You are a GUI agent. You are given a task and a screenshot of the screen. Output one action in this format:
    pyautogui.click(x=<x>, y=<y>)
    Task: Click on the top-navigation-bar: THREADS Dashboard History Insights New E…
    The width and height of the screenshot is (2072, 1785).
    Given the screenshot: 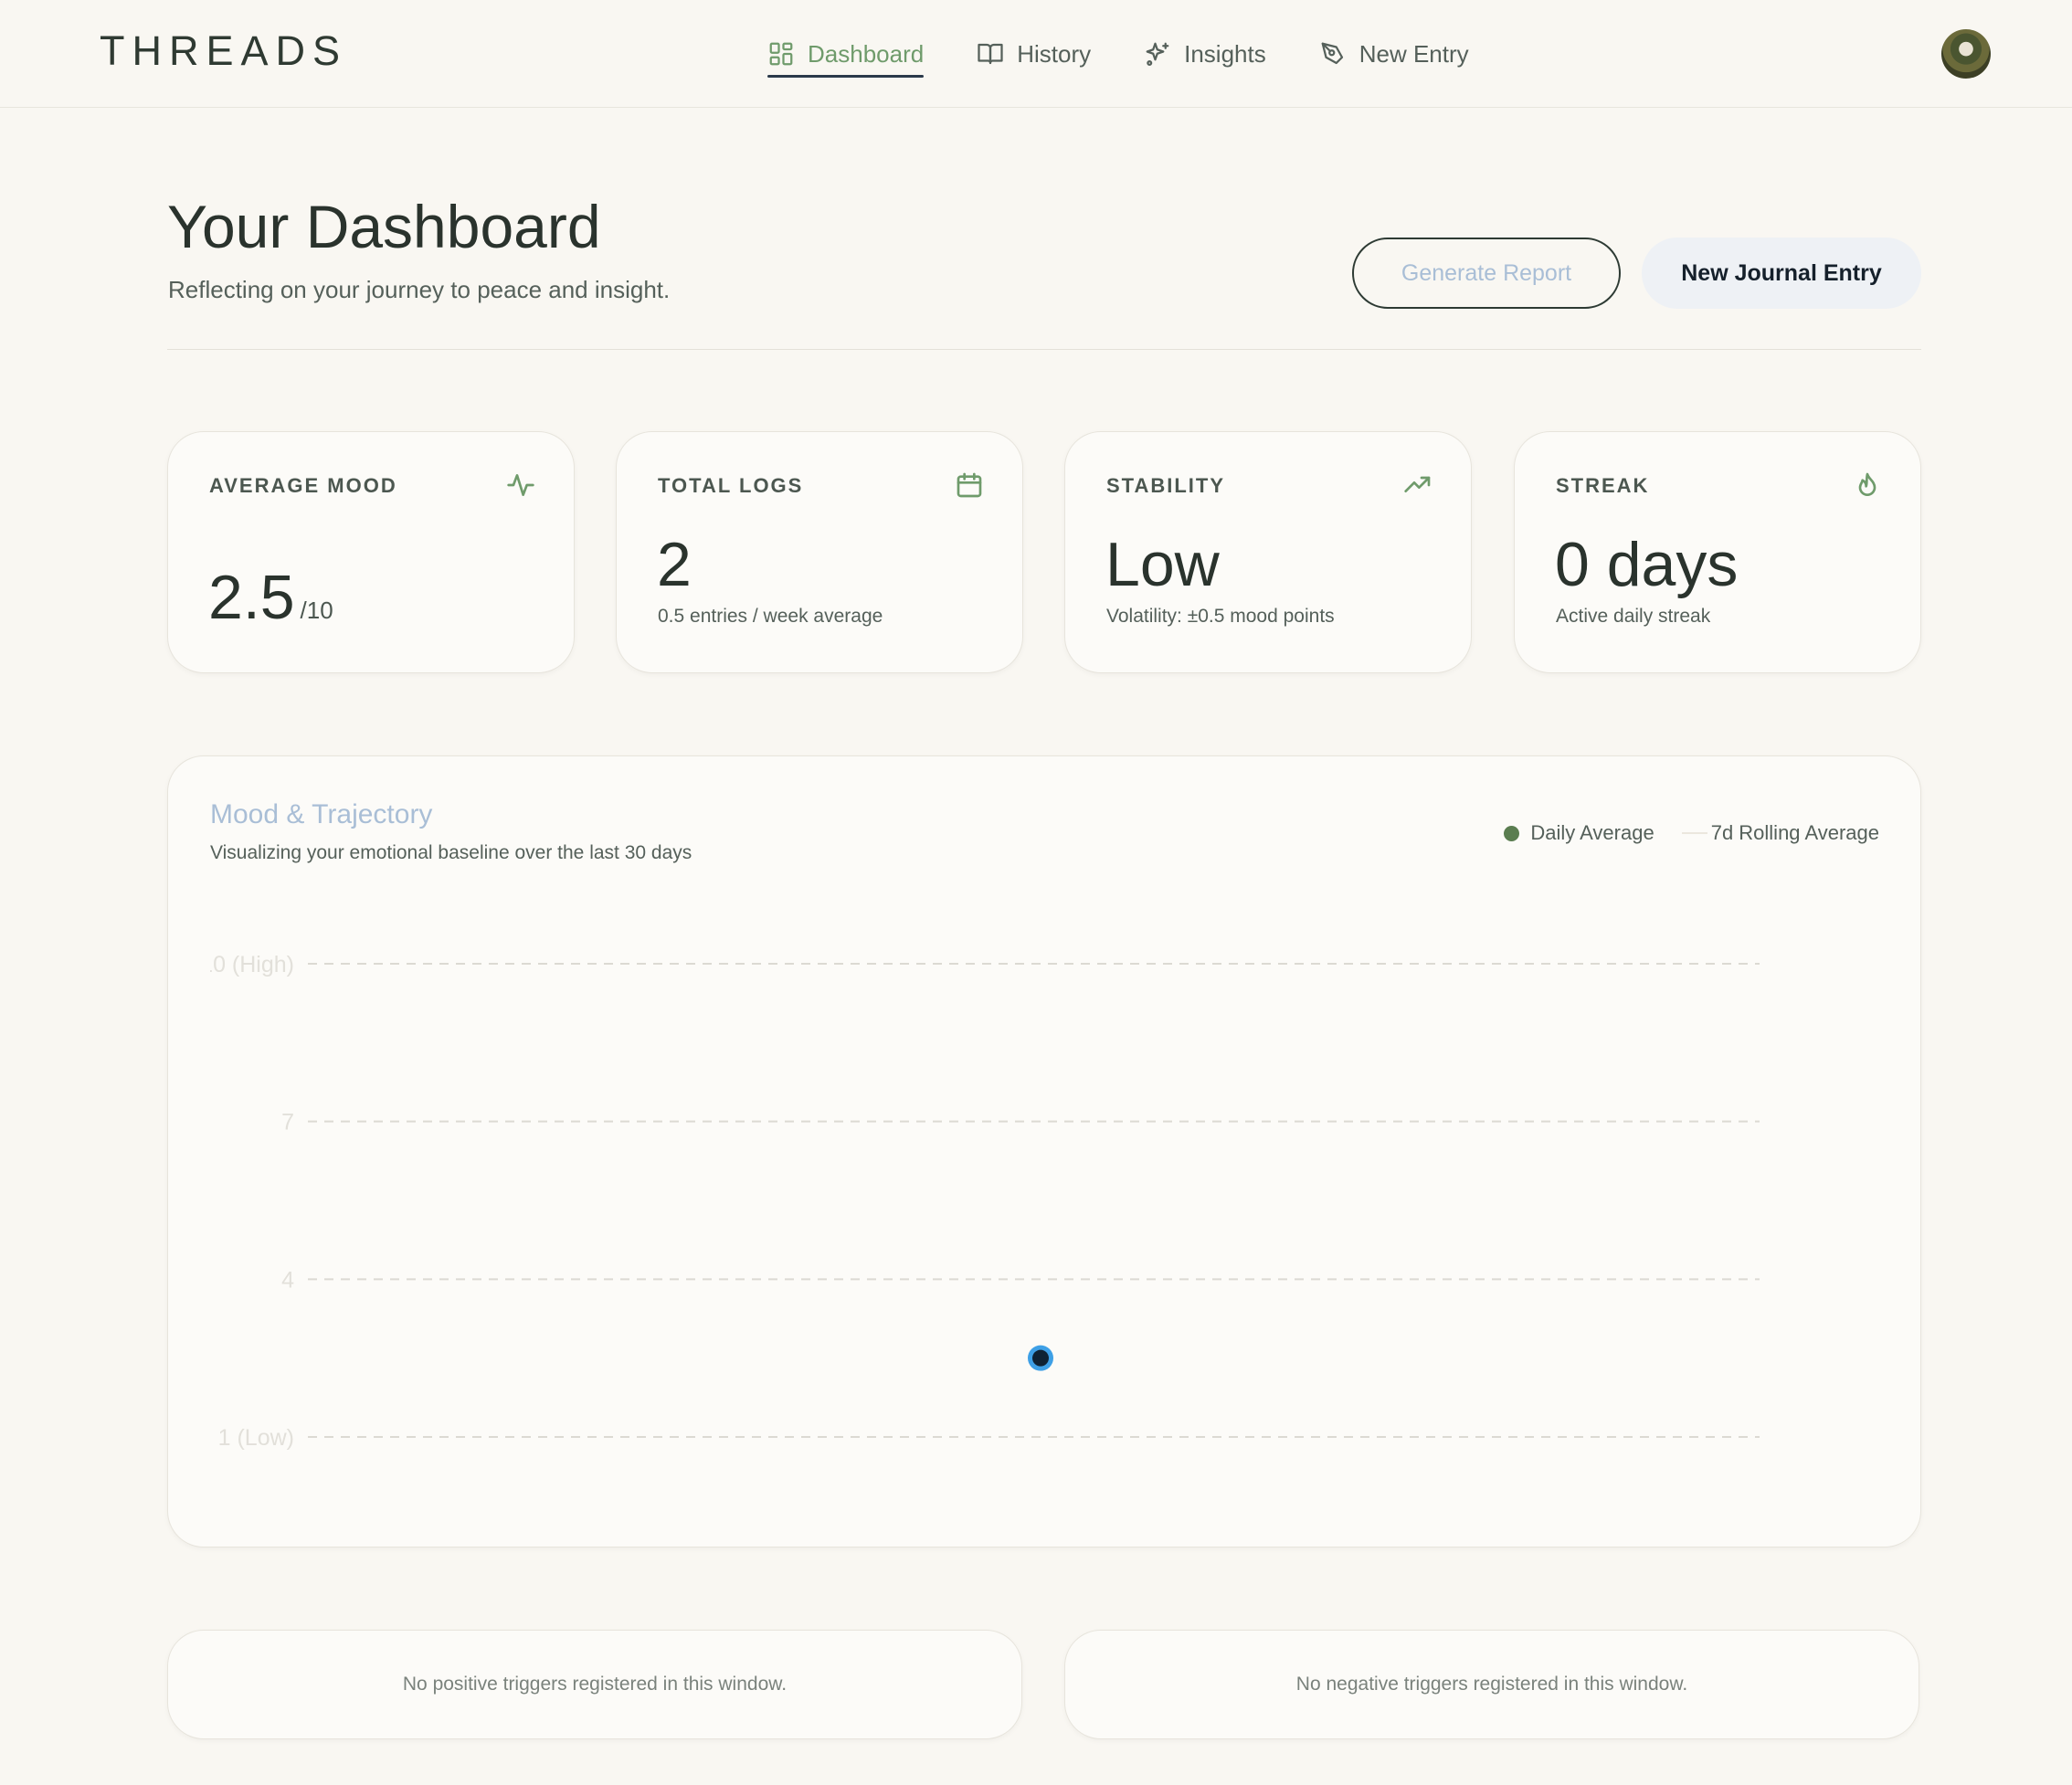 What is the action you would take?
    pyautogui.click(x=1036, y=54)
    